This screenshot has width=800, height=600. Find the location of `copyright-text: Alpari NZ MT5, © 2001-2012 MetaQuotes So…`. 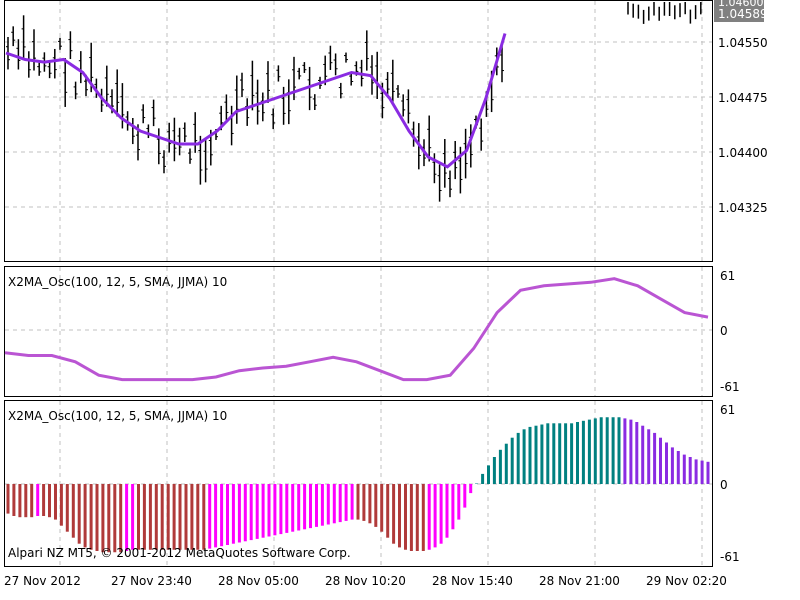

copyright-text: Alpari NZ MT5, © 2001-2012 MetaQuotes So… is located at coordinates (179, 553).